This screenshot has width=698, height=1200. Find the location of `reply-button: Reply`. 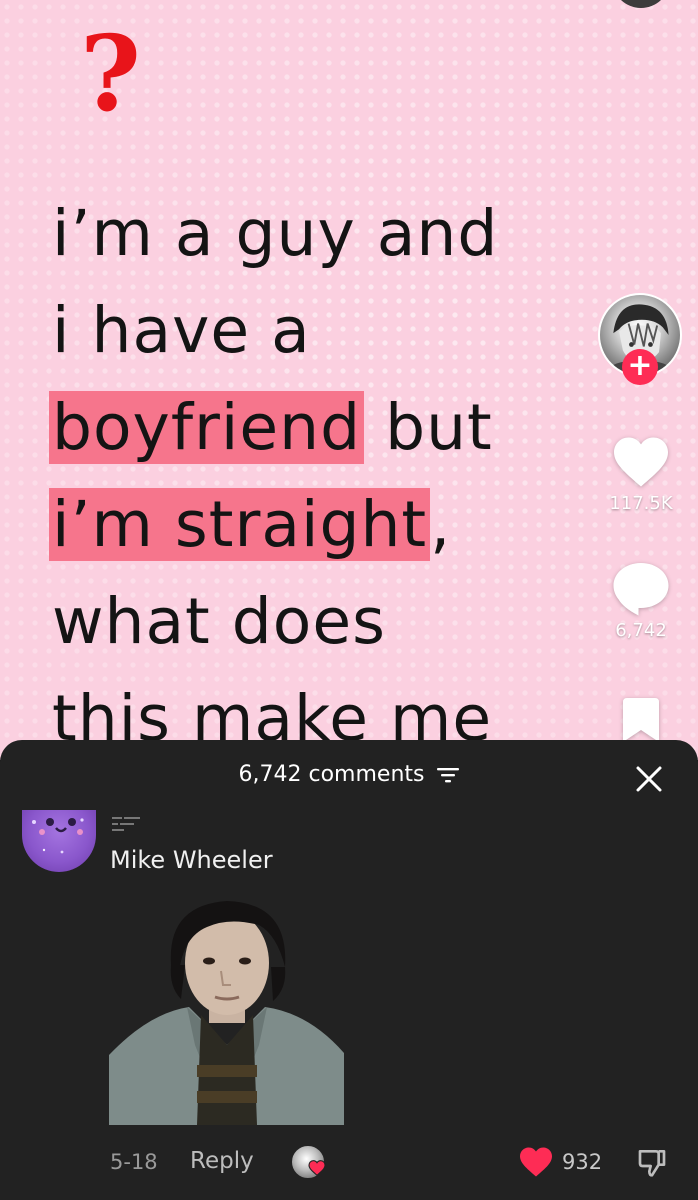

reply-button: Reply is located at coordinates (222, 1161).